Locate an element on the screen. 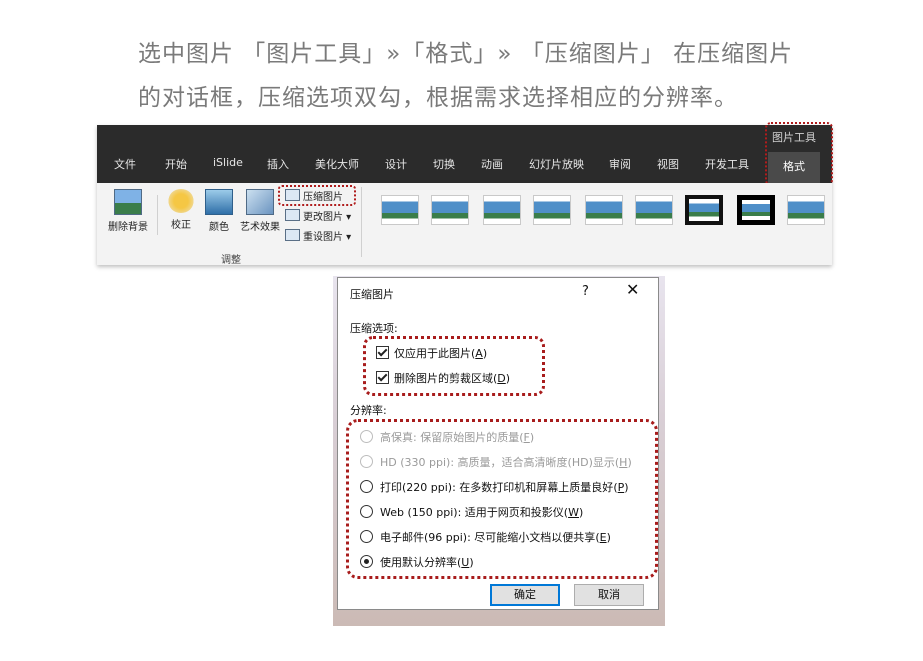 This screenshot has width=923, height=661. reset-picture-label: 重设图片 is located at coordinates (323, 237).